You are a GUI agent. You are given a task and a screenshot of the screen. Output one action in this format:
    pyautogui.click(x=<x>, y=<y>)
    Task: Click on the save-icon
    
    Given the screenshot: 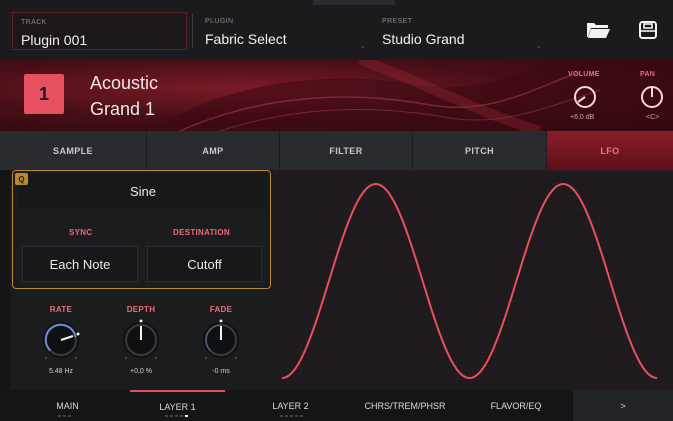 What is the action you would take?
    pyautogui.click(x=648, y=30)
    